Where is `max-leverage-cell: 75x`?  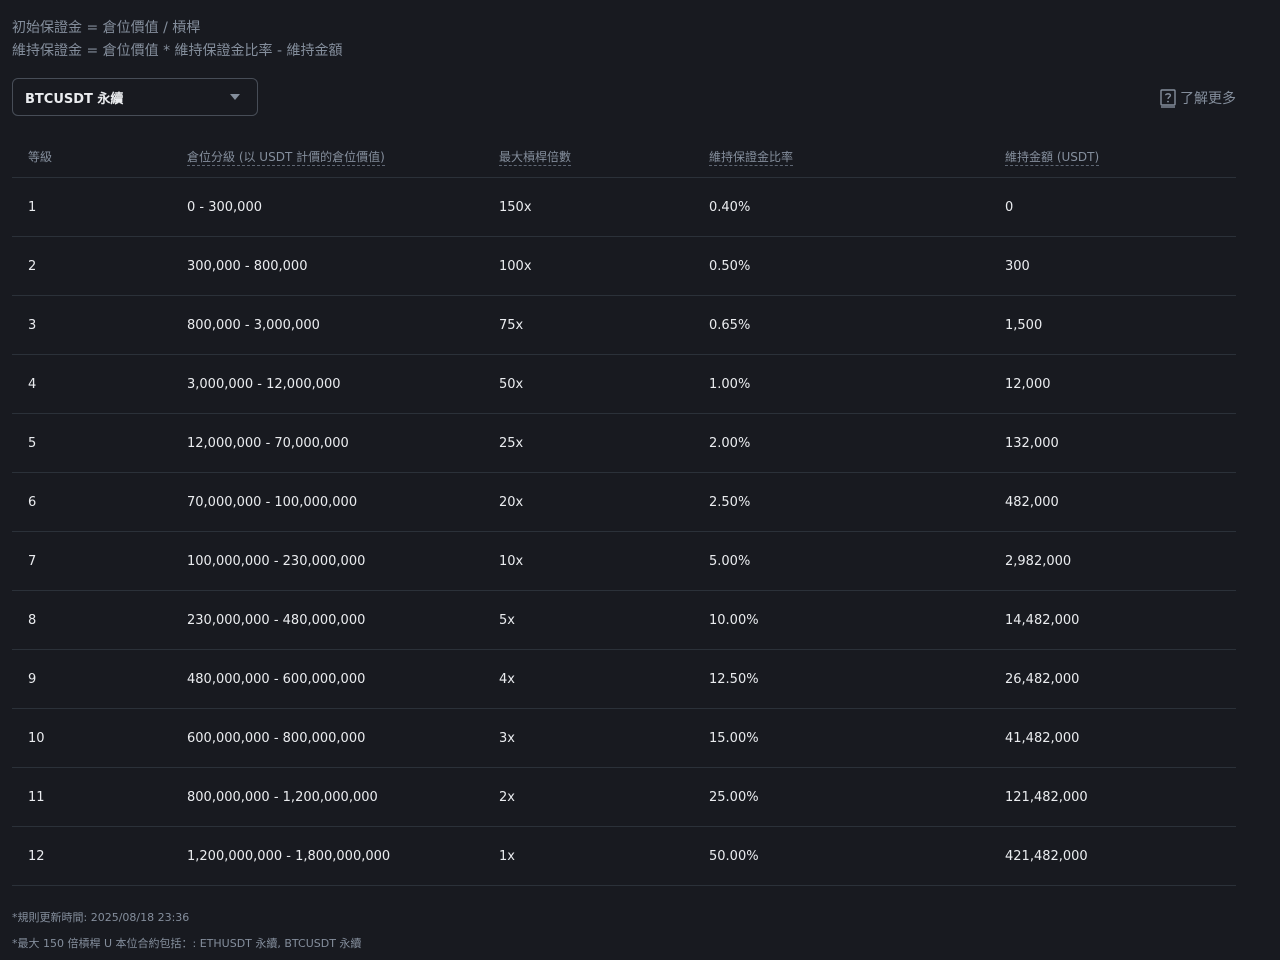 max-leverage-cell: 75x is located at coordinates (604, 325).